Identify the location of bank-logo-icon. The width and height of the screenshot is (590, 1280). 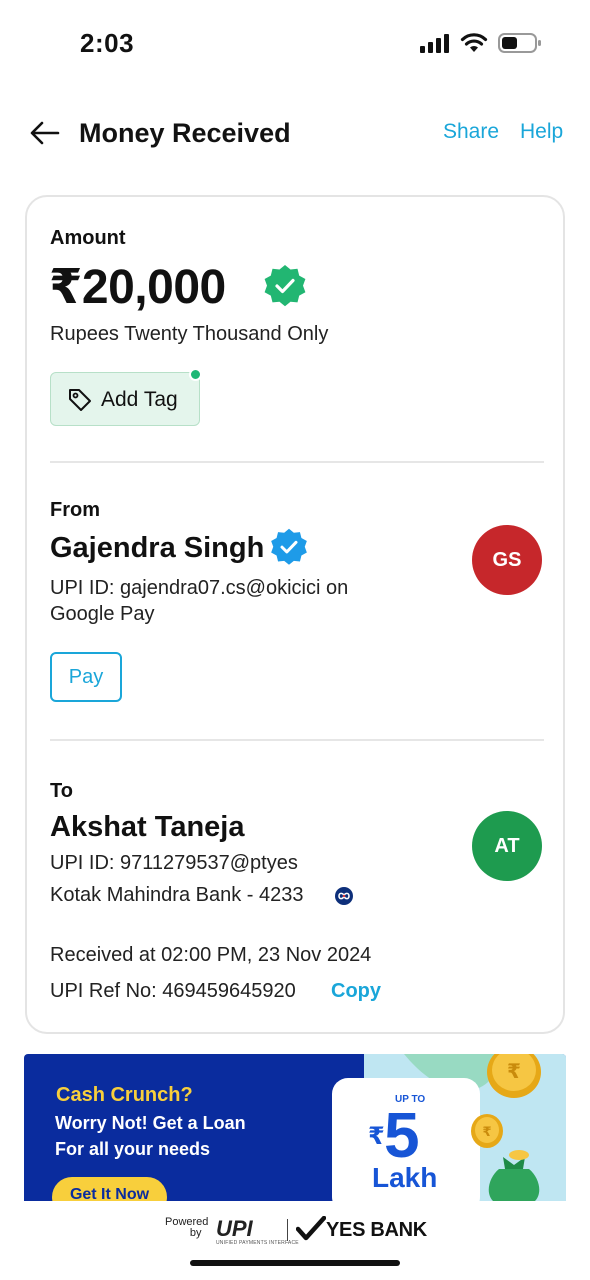
(344, 896).